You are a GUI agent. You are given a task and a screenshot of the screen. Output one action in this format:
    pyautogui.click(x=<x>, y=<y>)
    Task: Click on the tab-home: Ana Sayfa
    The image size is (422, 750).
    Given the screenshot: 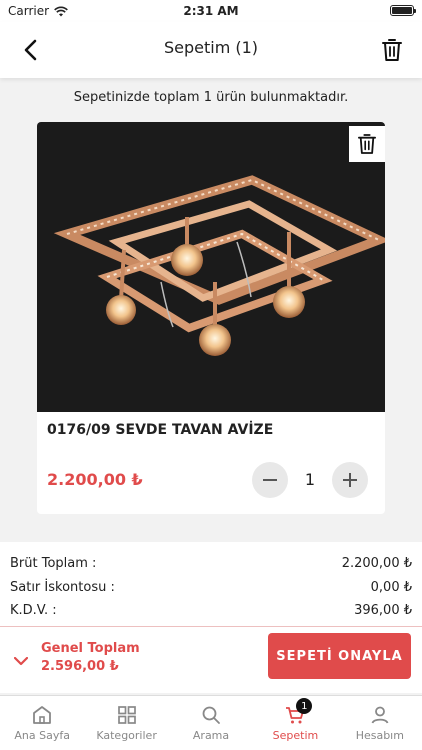 What is the action you would take?
    pyautogui.click(x=42, y=723)
    